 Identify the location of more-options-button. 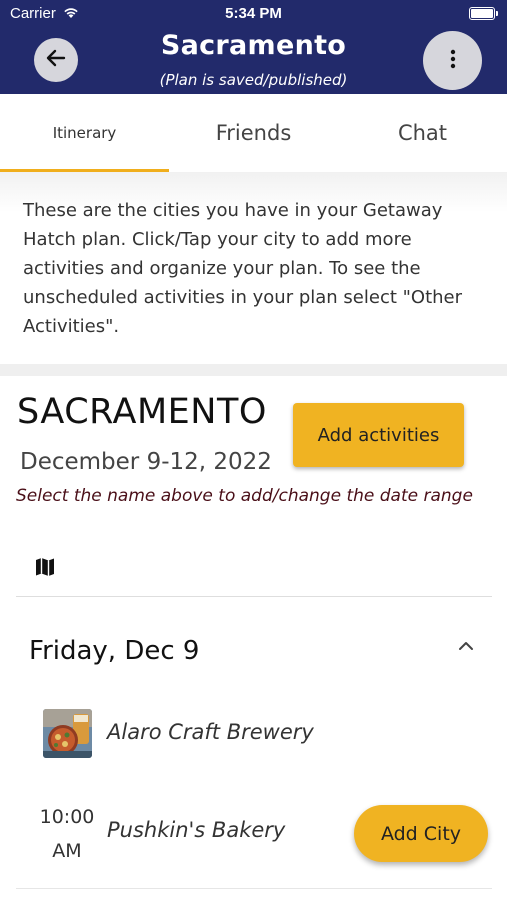
(452, 60).